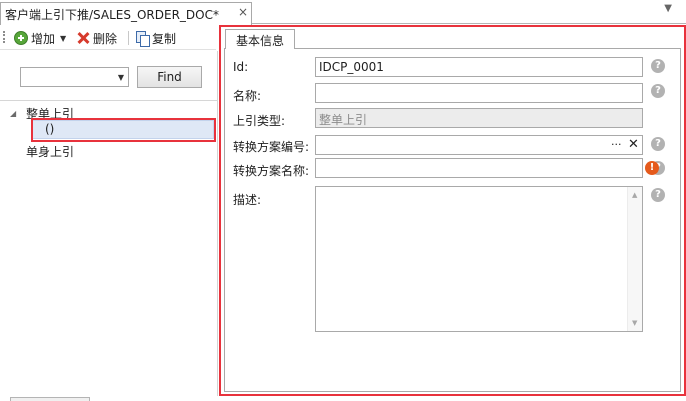 This screenshot has height=401, width=686. What do you see at coordinates (21, 38) in the screenshot?
I see `add-circle-icon` at bounding box center [21, 38].